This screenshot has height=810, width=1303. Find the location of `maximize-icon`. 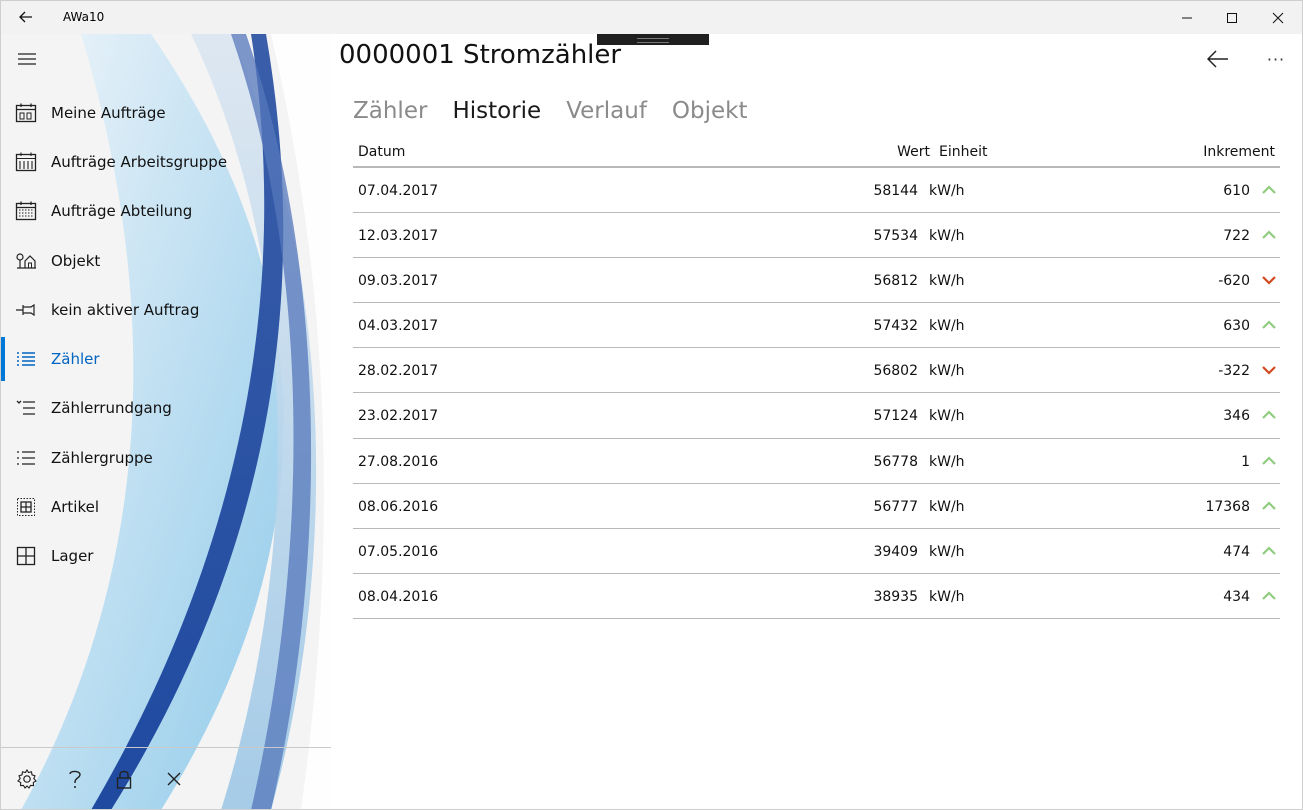

maximize-icon is located at coordinates (1232, 17).